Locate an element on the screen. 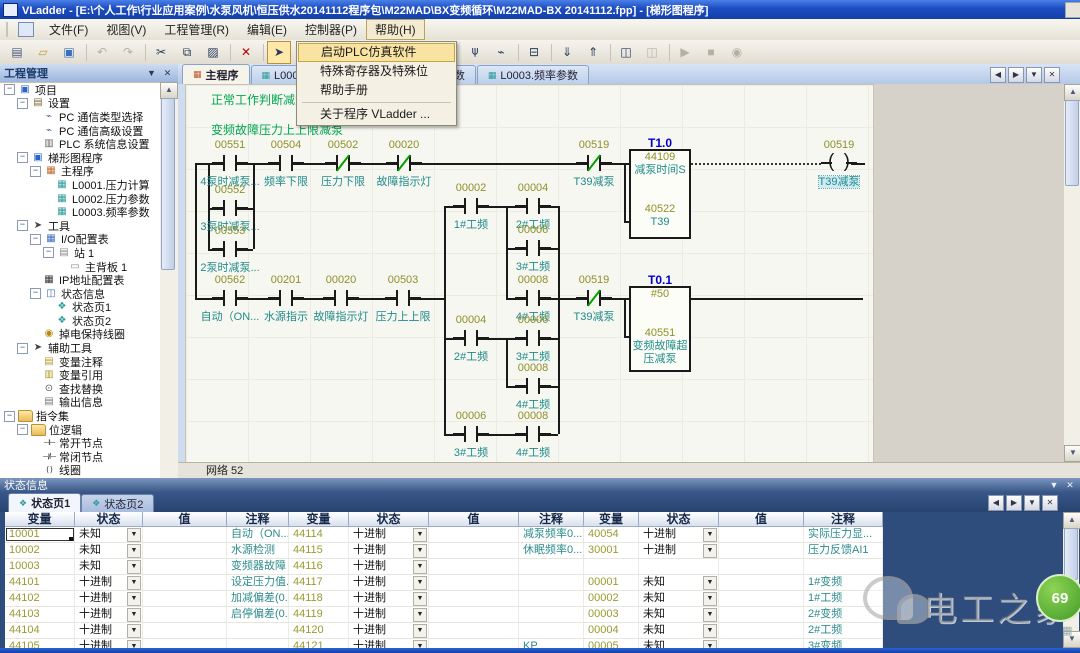 The width and height of the screenshot is (1080, 653). variable-cell: 10003 is located at coordinates (40, 566).